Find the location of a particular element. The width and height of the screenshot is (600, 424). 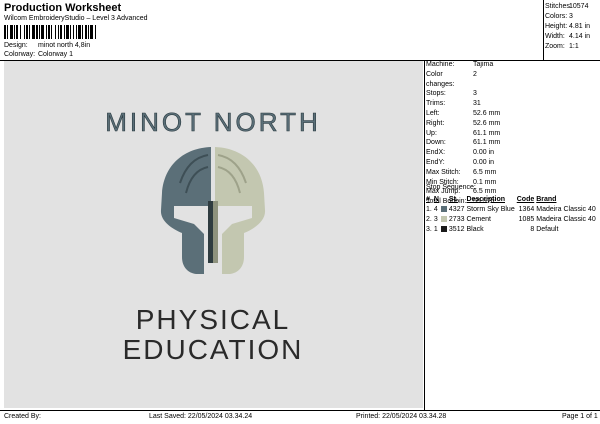

width-label: Width: is located at coordinates (555, 36).